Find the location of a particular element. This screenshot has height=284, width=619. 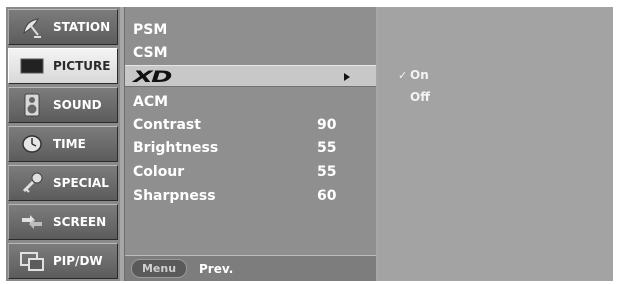

screen-adjust-icon is located at coordinates (32, 222).